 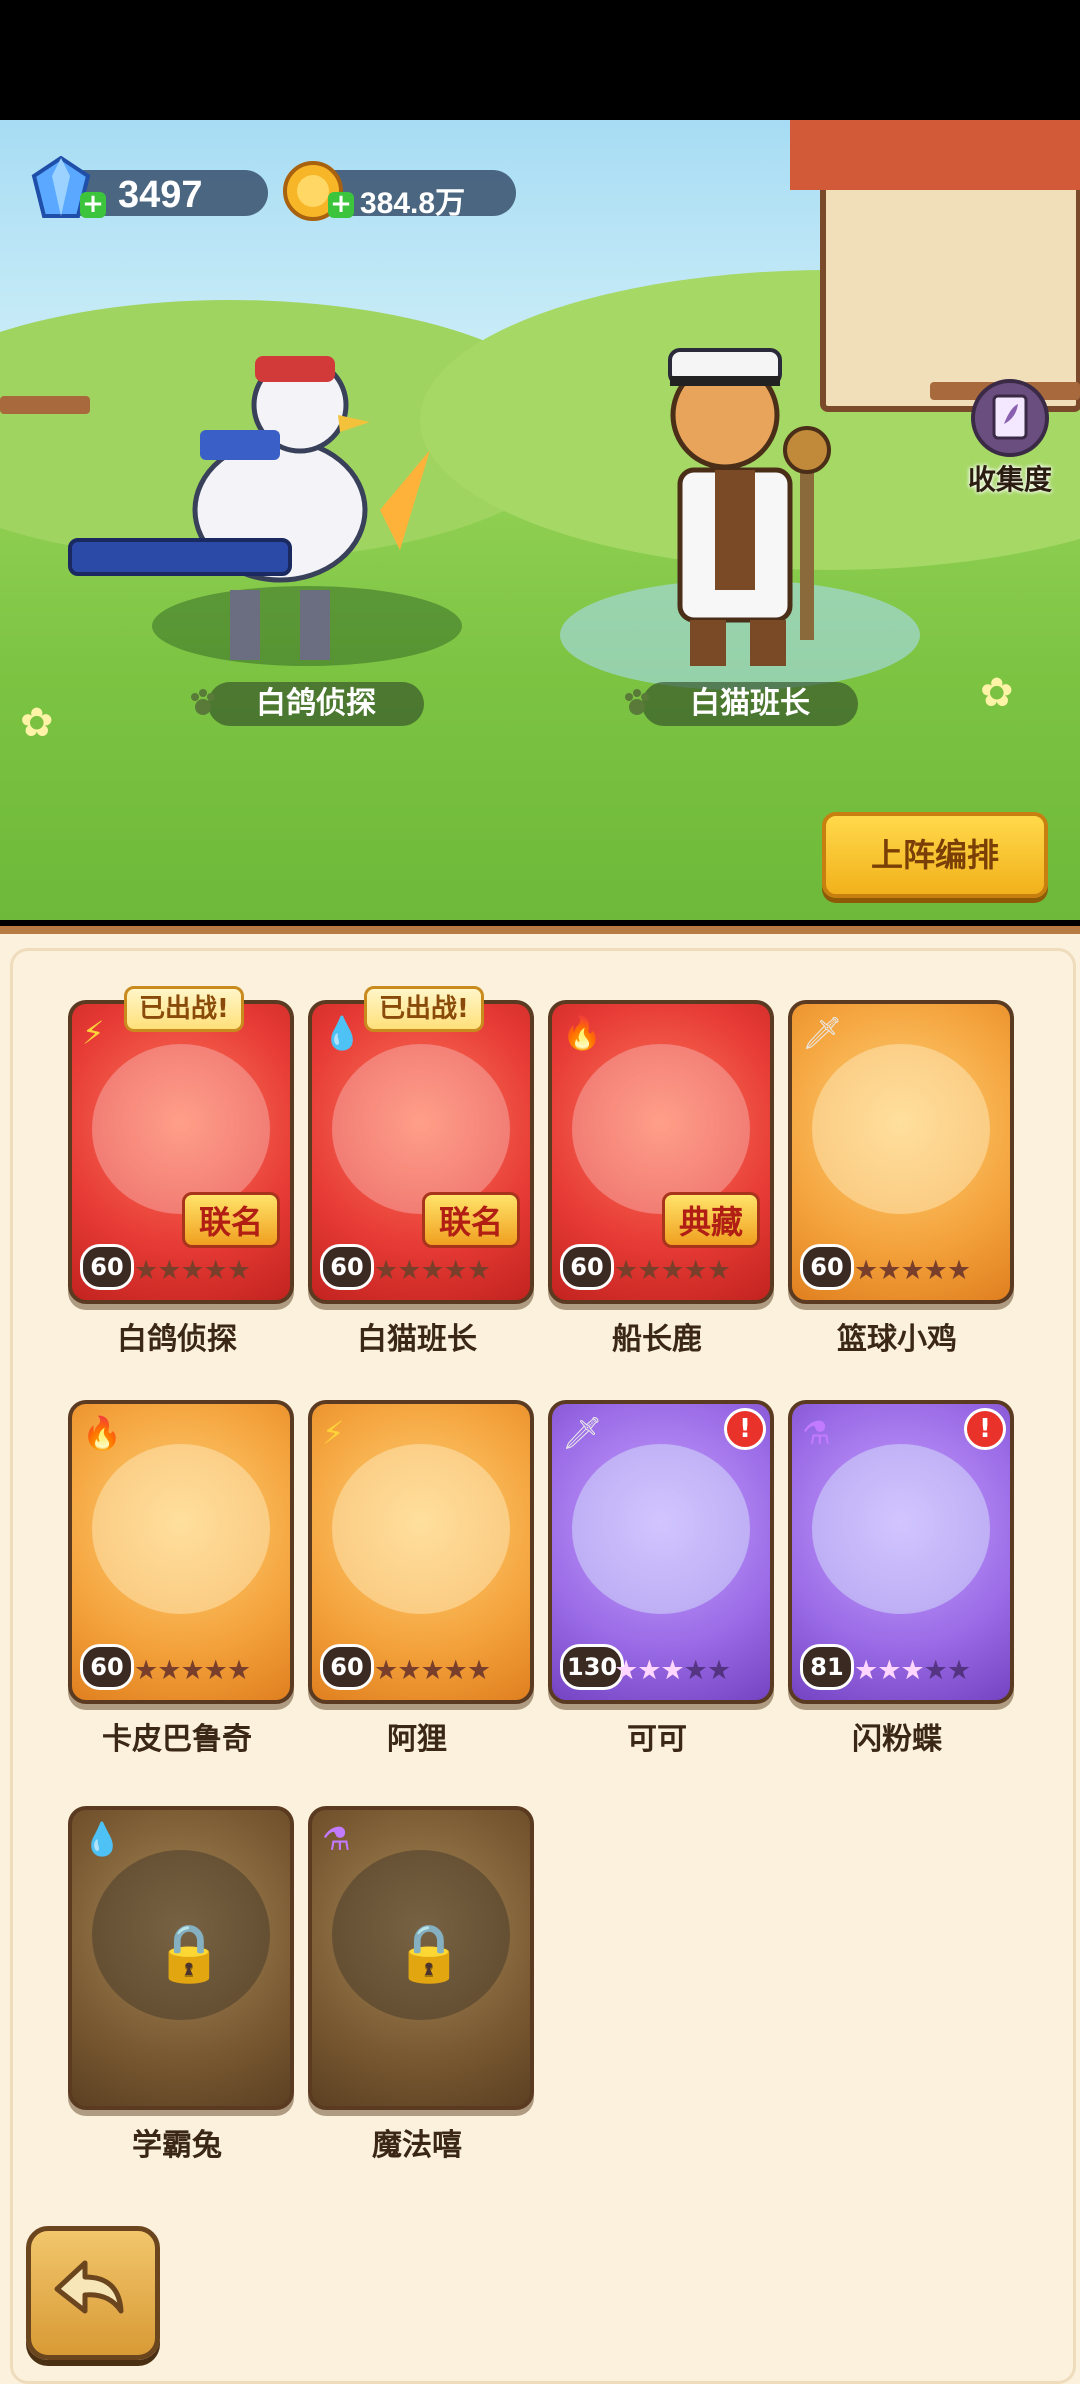 I want to click on collection-button: 收集度, so click(x=1010, y=438).